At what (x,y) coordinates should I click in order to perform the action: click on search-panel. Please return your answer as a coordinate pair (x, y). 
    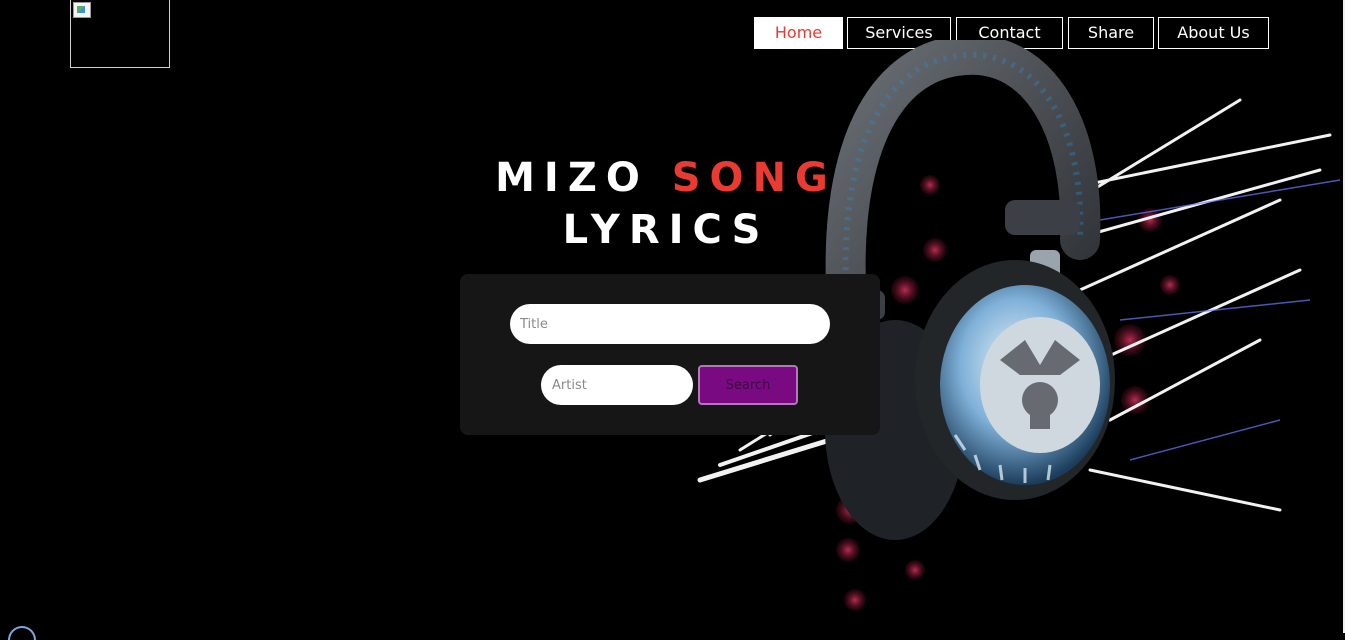
    Looking at the image, I should click on (670, 354).